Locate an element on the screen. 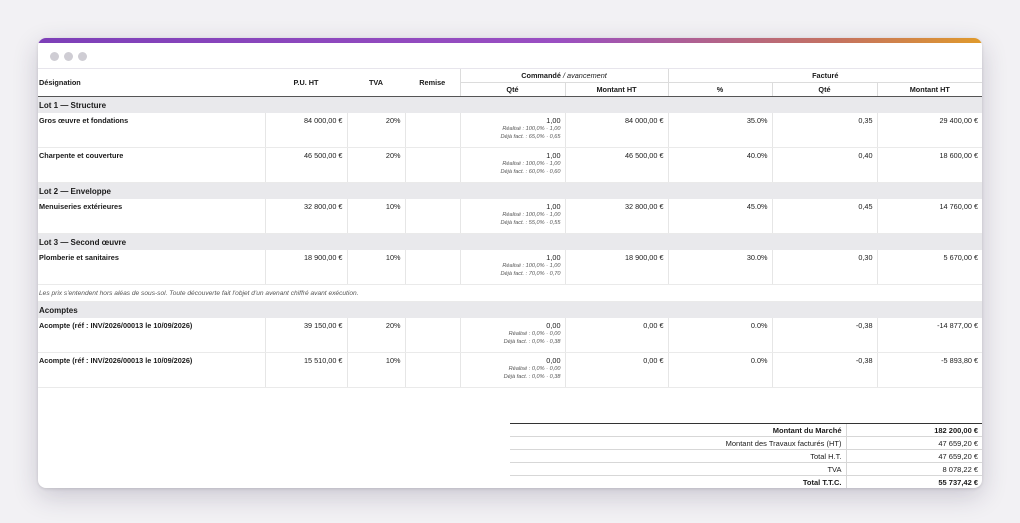 The width and height of the screenshot is (1020, 523). header-commande-label: Commandé is located at coordinates (541, 75).